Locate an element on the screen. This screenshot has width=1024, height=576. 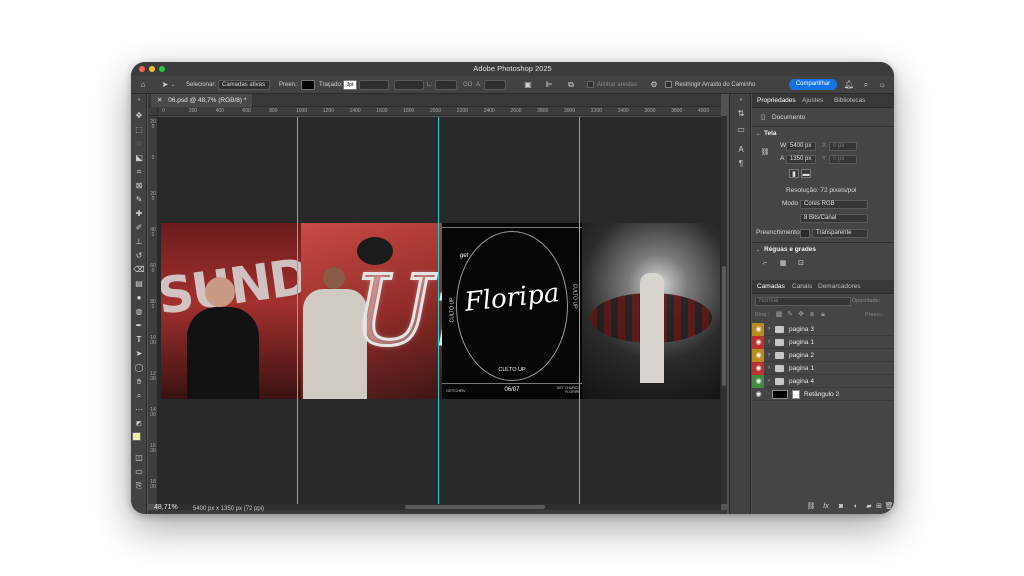
share-for-review-icon: ⎘ is located at coordinates (139, 486).